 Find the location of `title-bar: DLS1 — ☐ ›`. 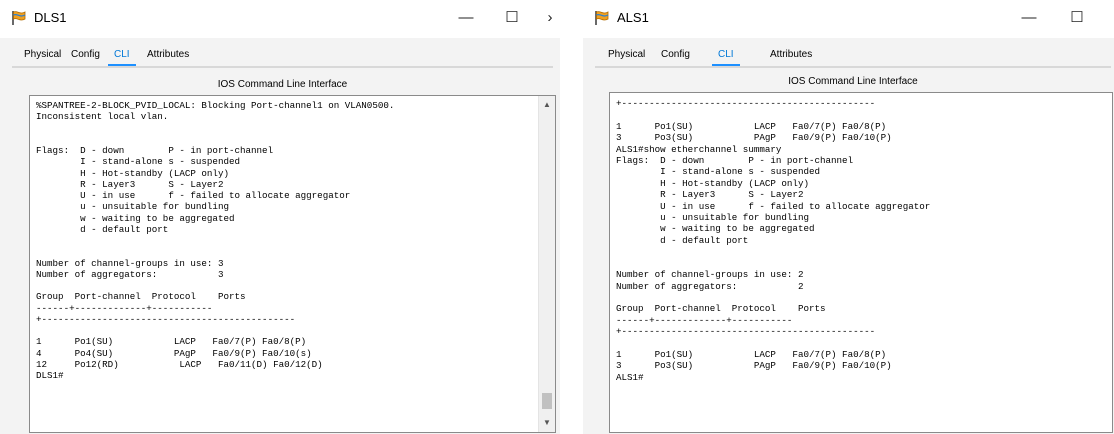

title-bar: DLS1 — ☐ › is located at coordinates (280, 19).